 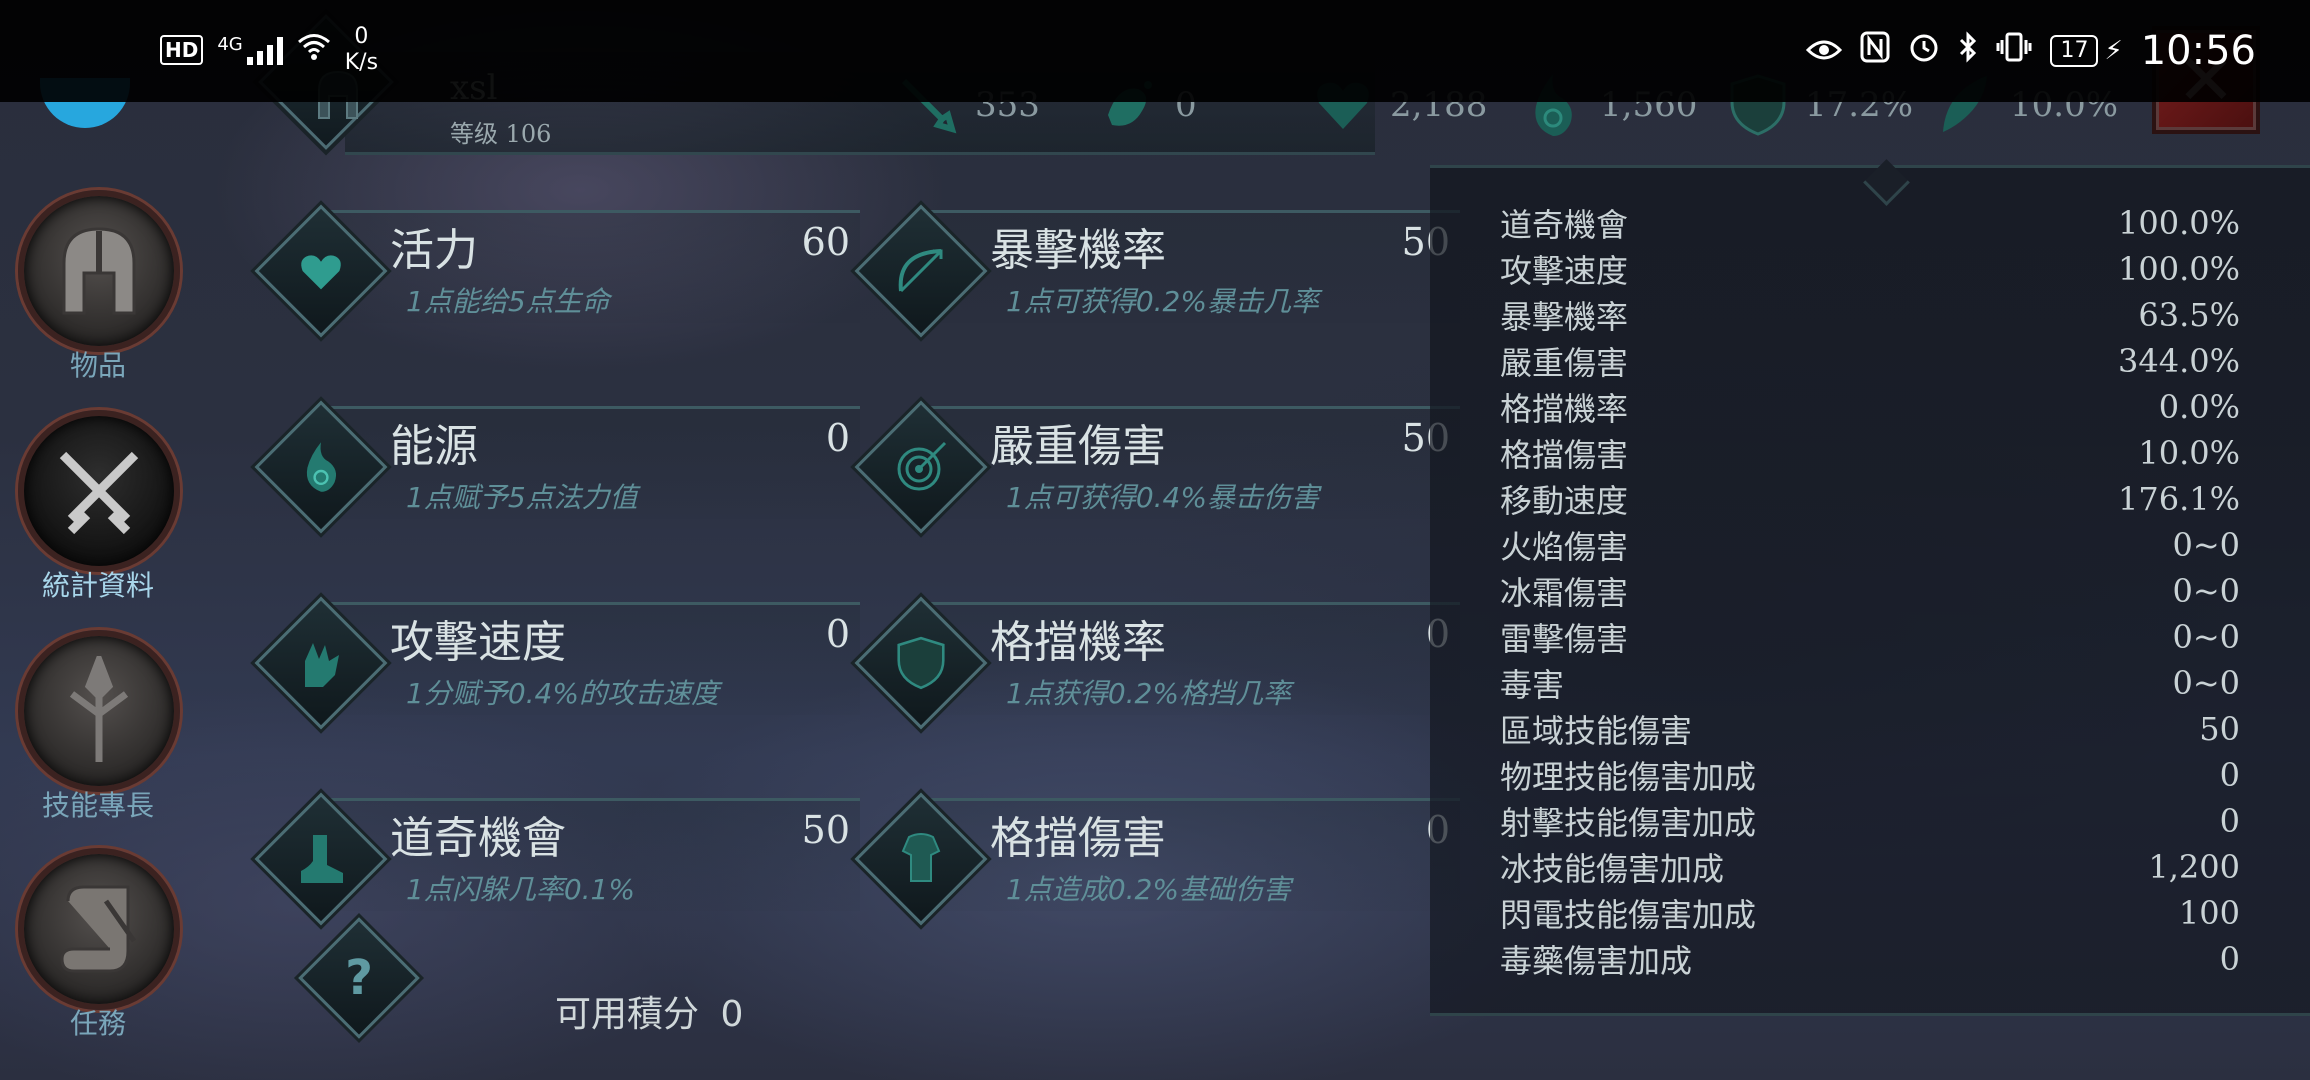 I want to click on stat-row: 火焰傷害 0~0, so click(x=1870, y=545).